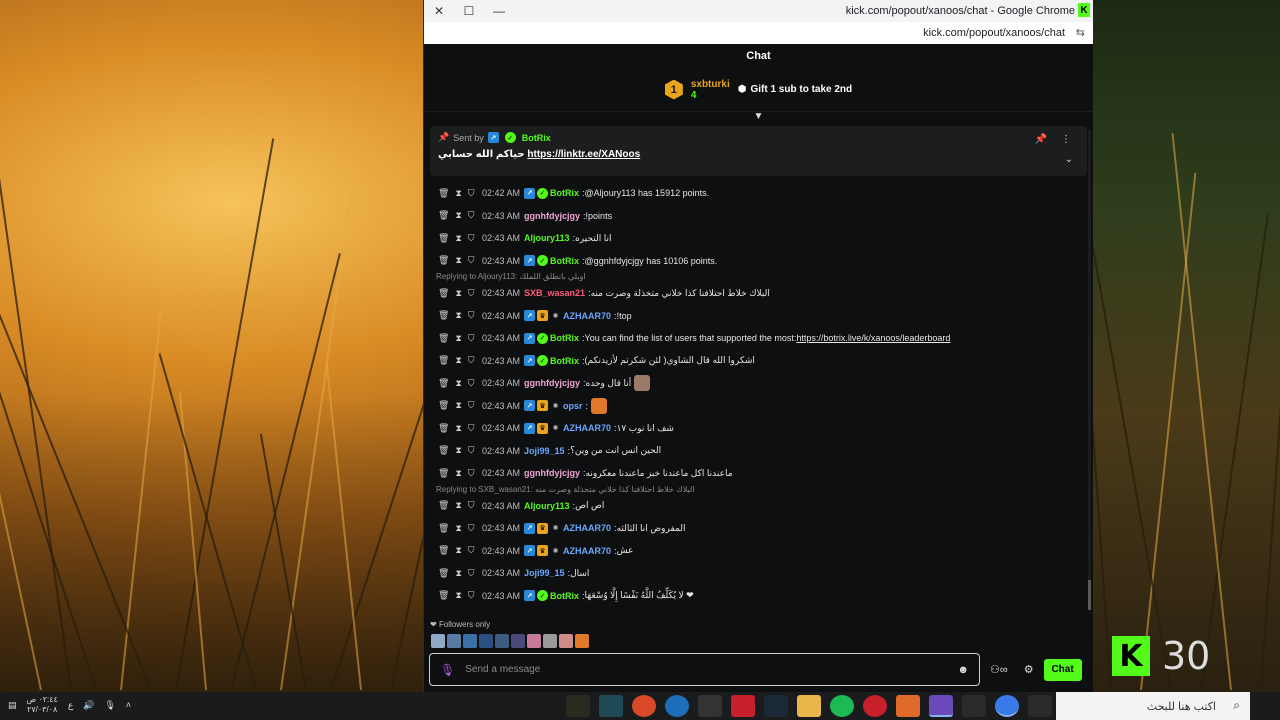  What do you see at coordinates (758, 118) in the screenshot?
I see `chevron-down-icon: ▼` at bounding box center [758, 118].